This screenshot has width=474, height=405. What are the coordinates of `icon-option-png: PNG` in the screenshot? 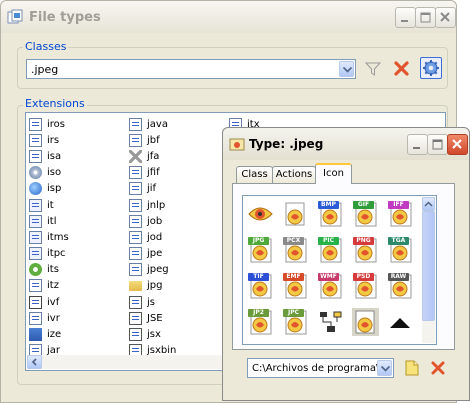 It's located at (365, 250).